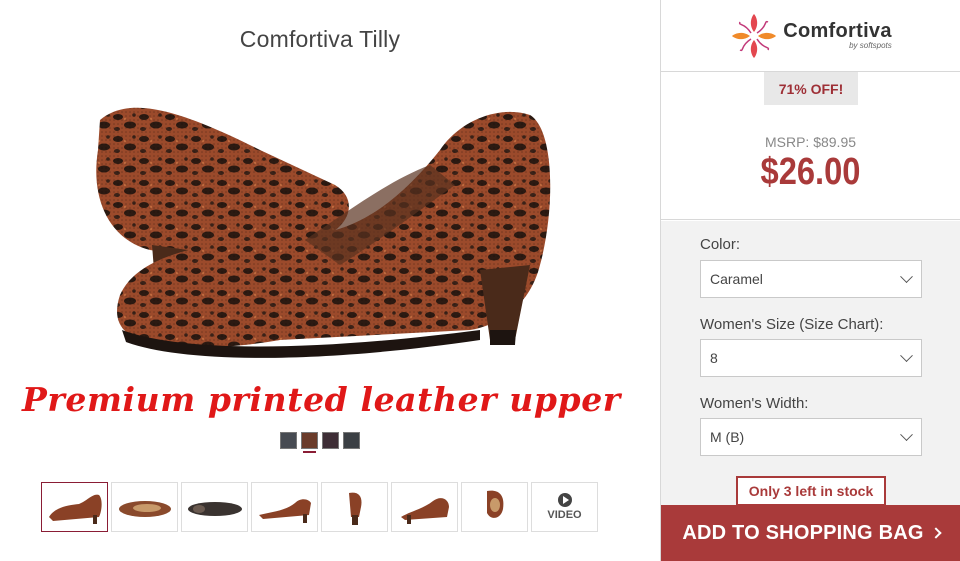 This screenshot has height=561, width=960. What do you see at coordinates (792, 324) in the screenshot?
I see `size-label: Women's Size (Size Chart):` at bounding box center [792, 324].